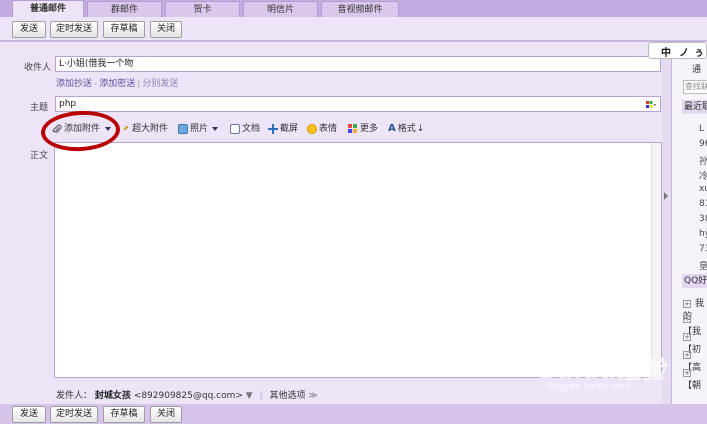 This screenshot has width=707, height=424. What do you see at coordinates (358, 64) in the screenshot?
I see `recipient-input: L·小姐(借我一个吻` at bounding box center [358, 64].